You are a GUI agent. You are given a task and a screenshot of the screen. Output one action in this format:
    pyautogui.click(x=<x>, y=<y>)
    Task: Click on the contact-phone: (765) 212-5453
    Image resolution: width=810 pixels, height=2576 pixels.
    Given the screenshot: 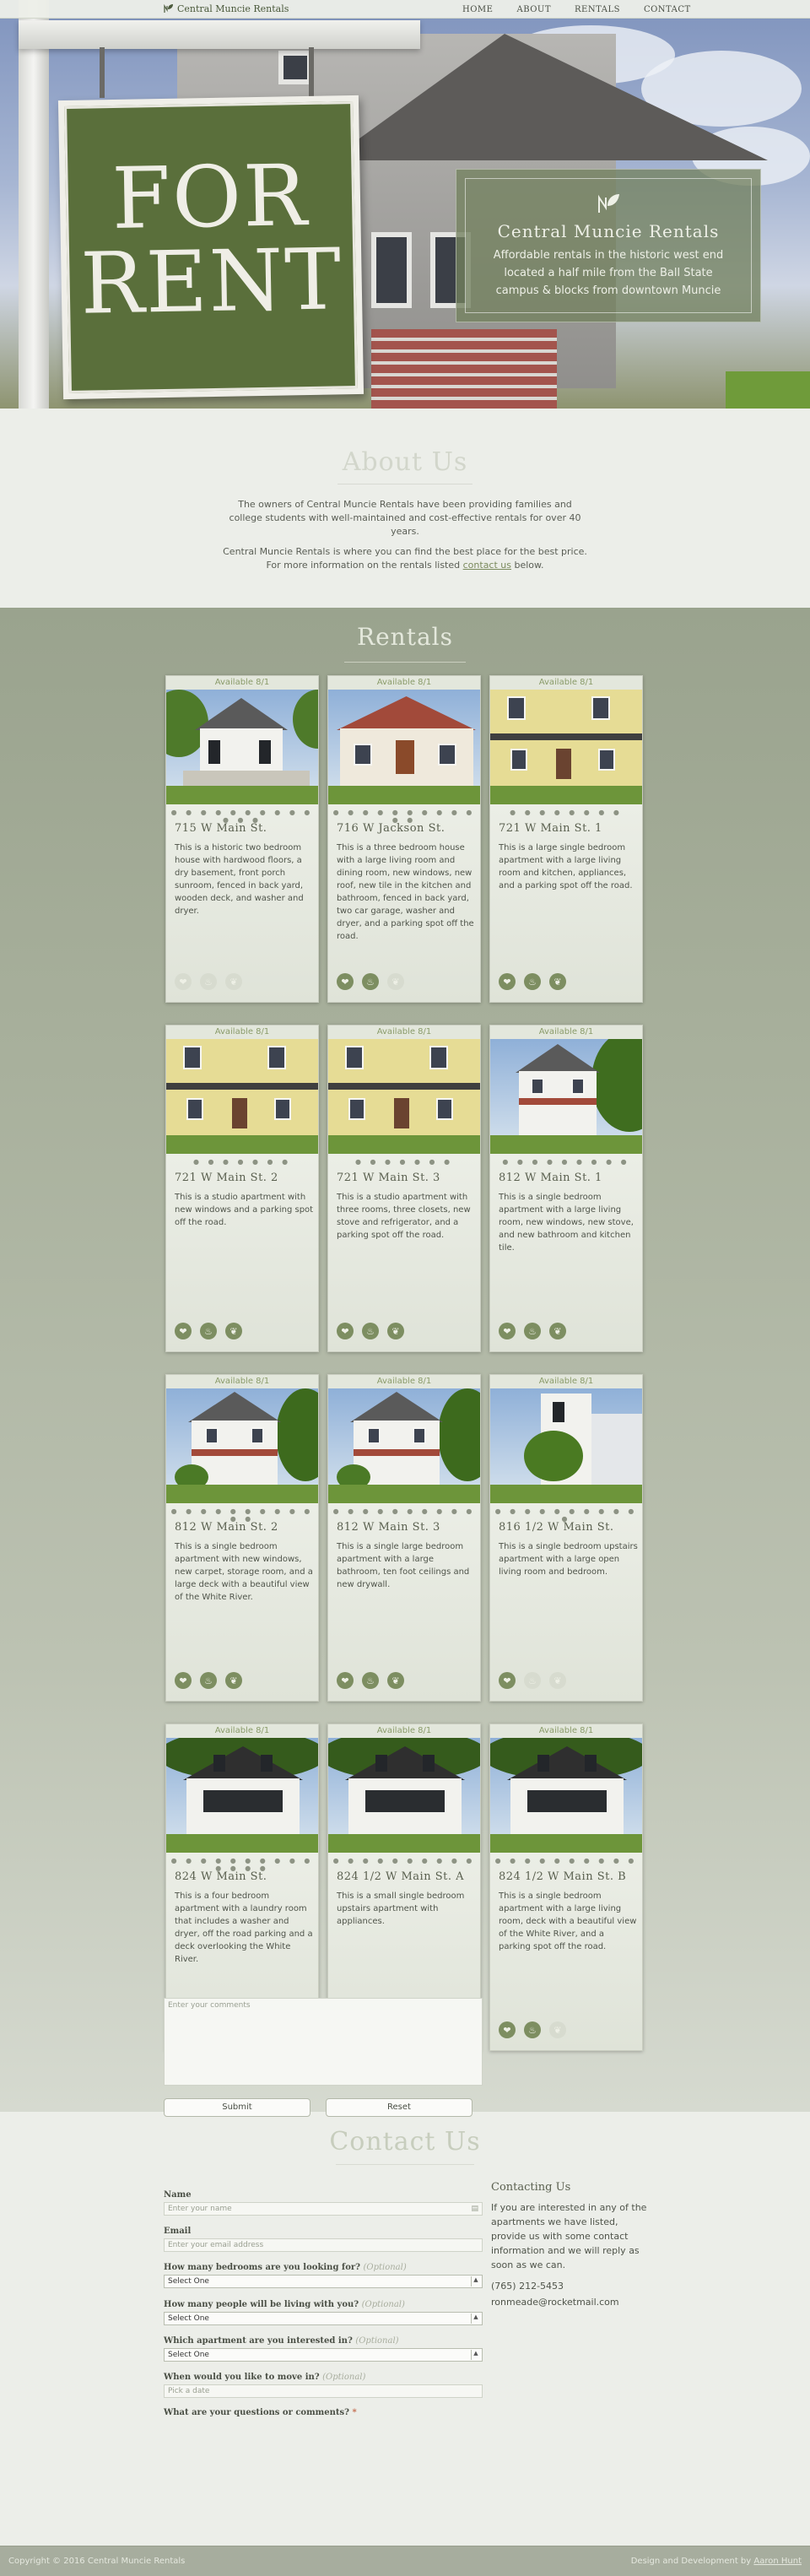 What is the action you would take?
    pyautogui.click(x=571, y=2286)
    